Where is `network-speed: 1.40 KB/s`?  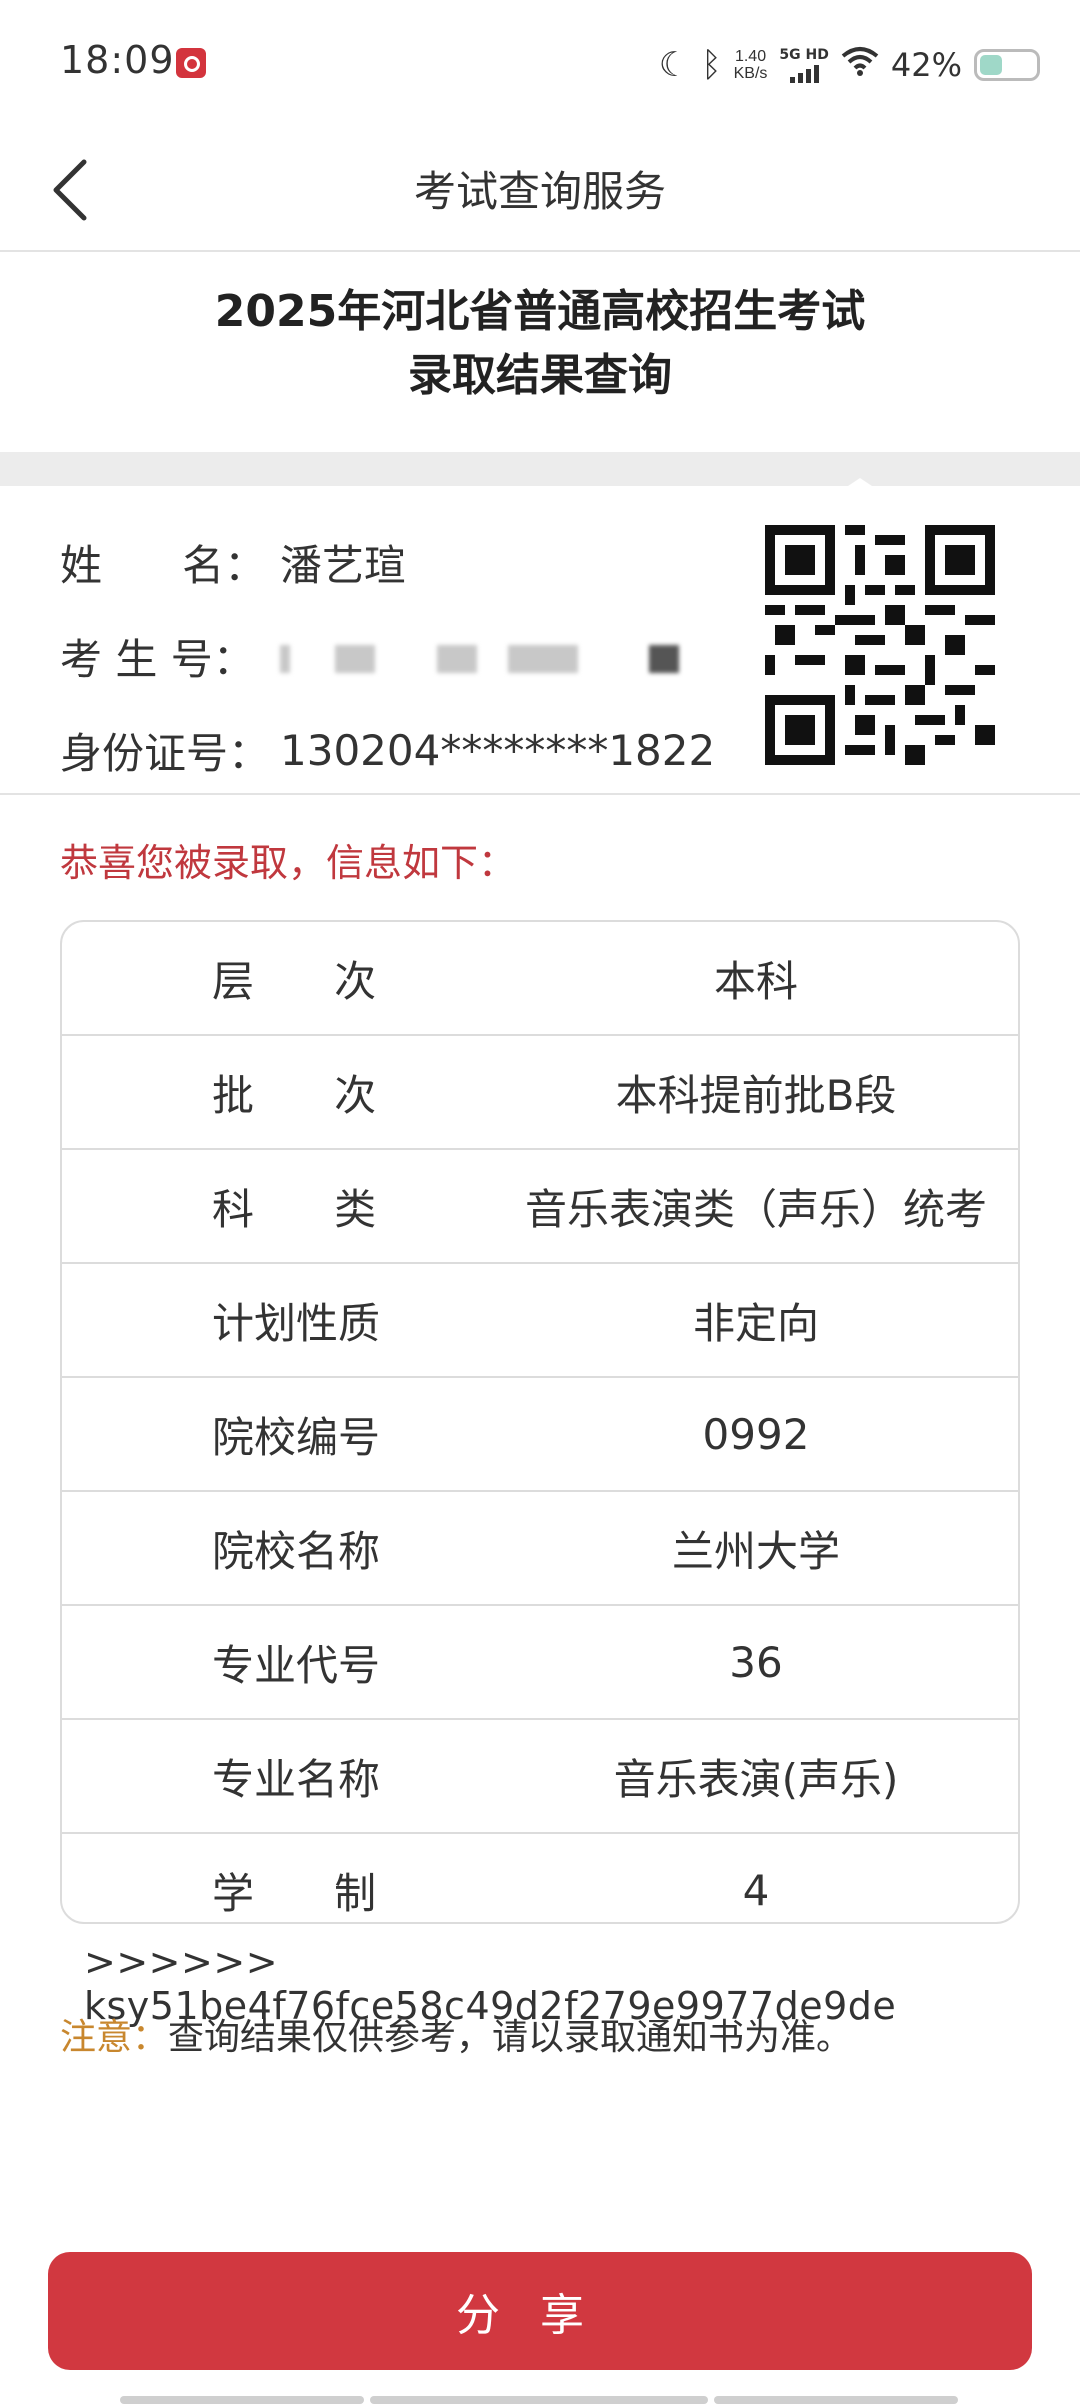 network-speed: 1.40 KB/s is located at coordinates (750, 65).